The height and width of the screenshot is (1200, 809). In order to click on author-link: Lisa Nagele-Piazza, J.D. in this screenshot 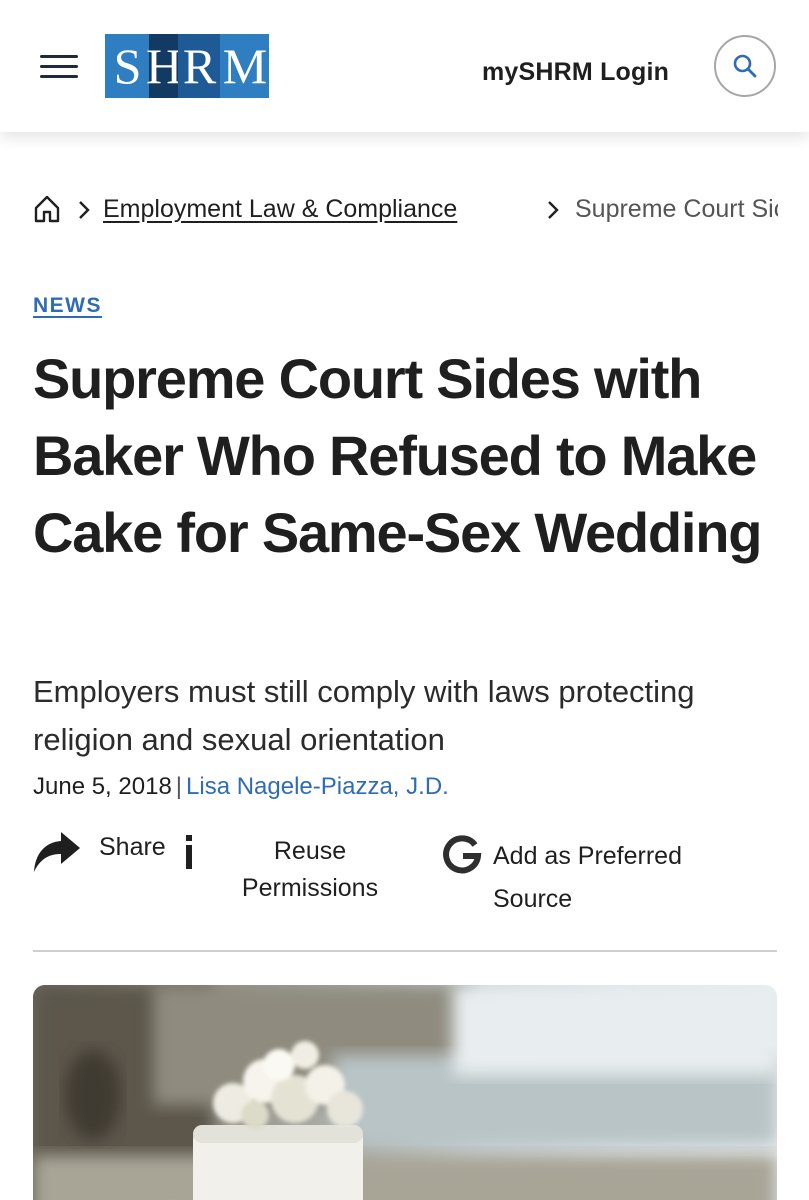, I will do `click(317, 786)`.